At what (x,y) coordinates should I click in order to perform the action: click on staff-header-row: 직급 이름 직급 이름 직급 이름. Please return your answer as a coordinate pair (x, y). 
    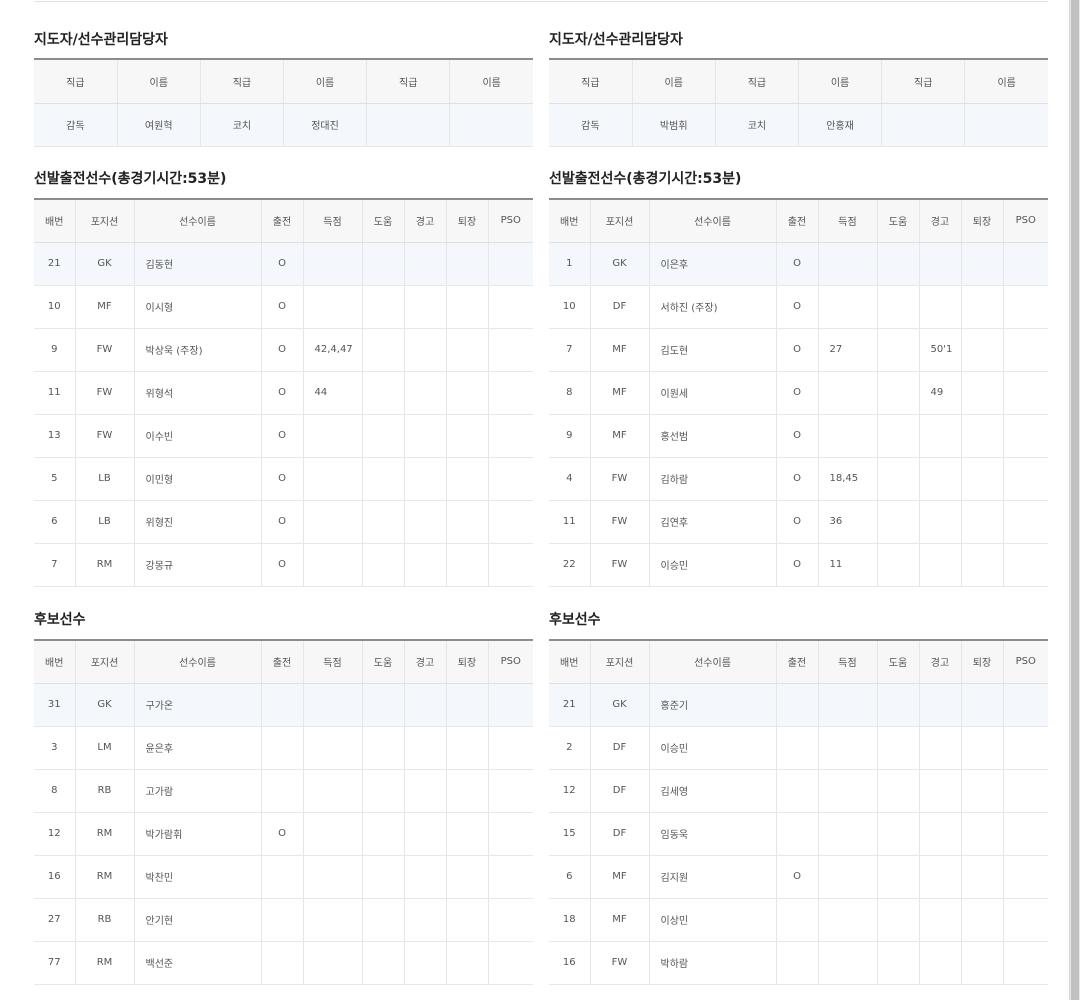
    Looking at the image, I should click on (283, 81).